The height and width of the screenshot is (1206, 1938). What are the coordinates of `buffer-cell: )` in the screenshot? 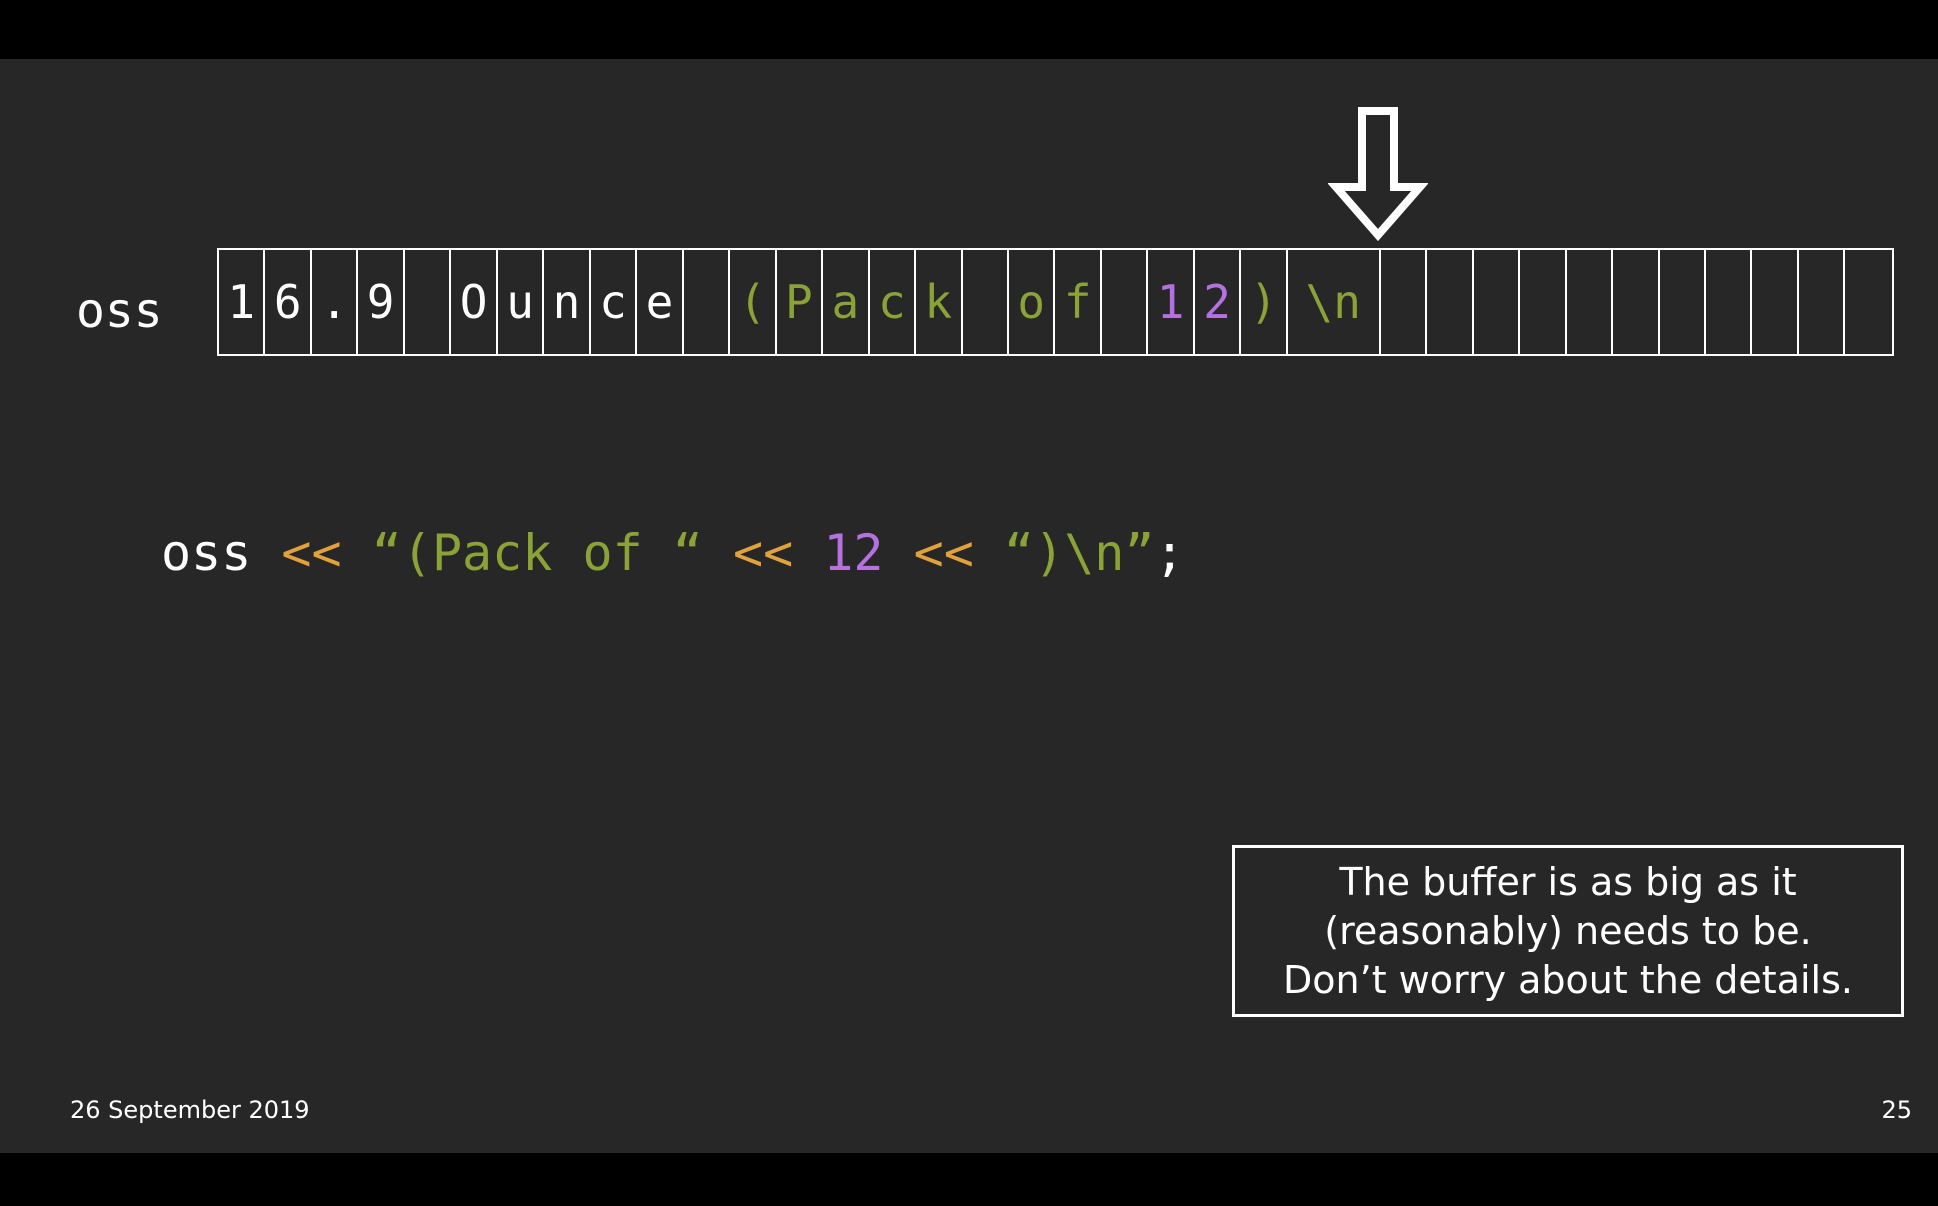 It's located at (1264, 302).